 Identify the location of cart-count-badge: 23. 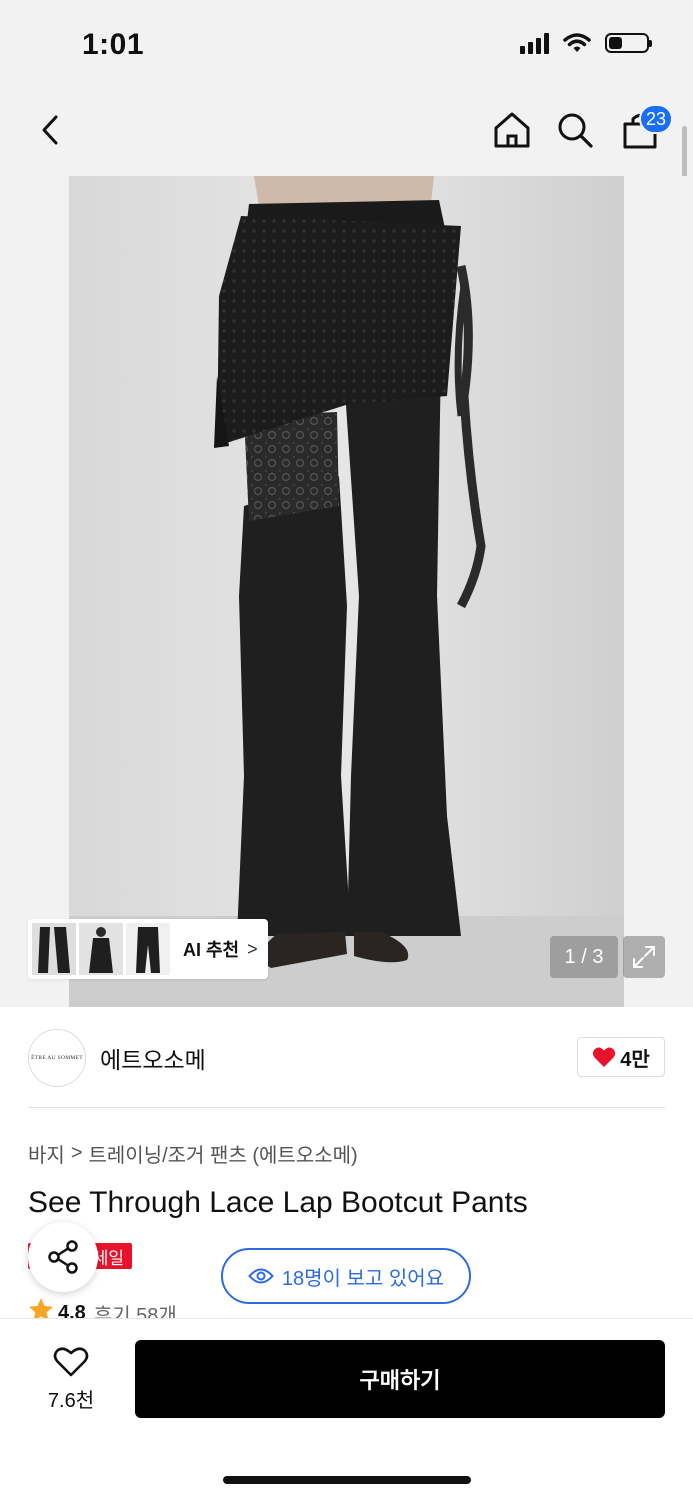
(656, 119).